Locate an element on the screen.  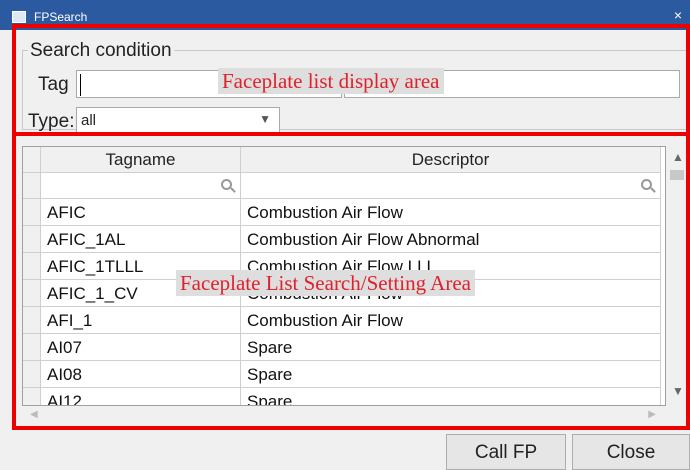
type-select: all ▼ is located at coordinates (178, 120).